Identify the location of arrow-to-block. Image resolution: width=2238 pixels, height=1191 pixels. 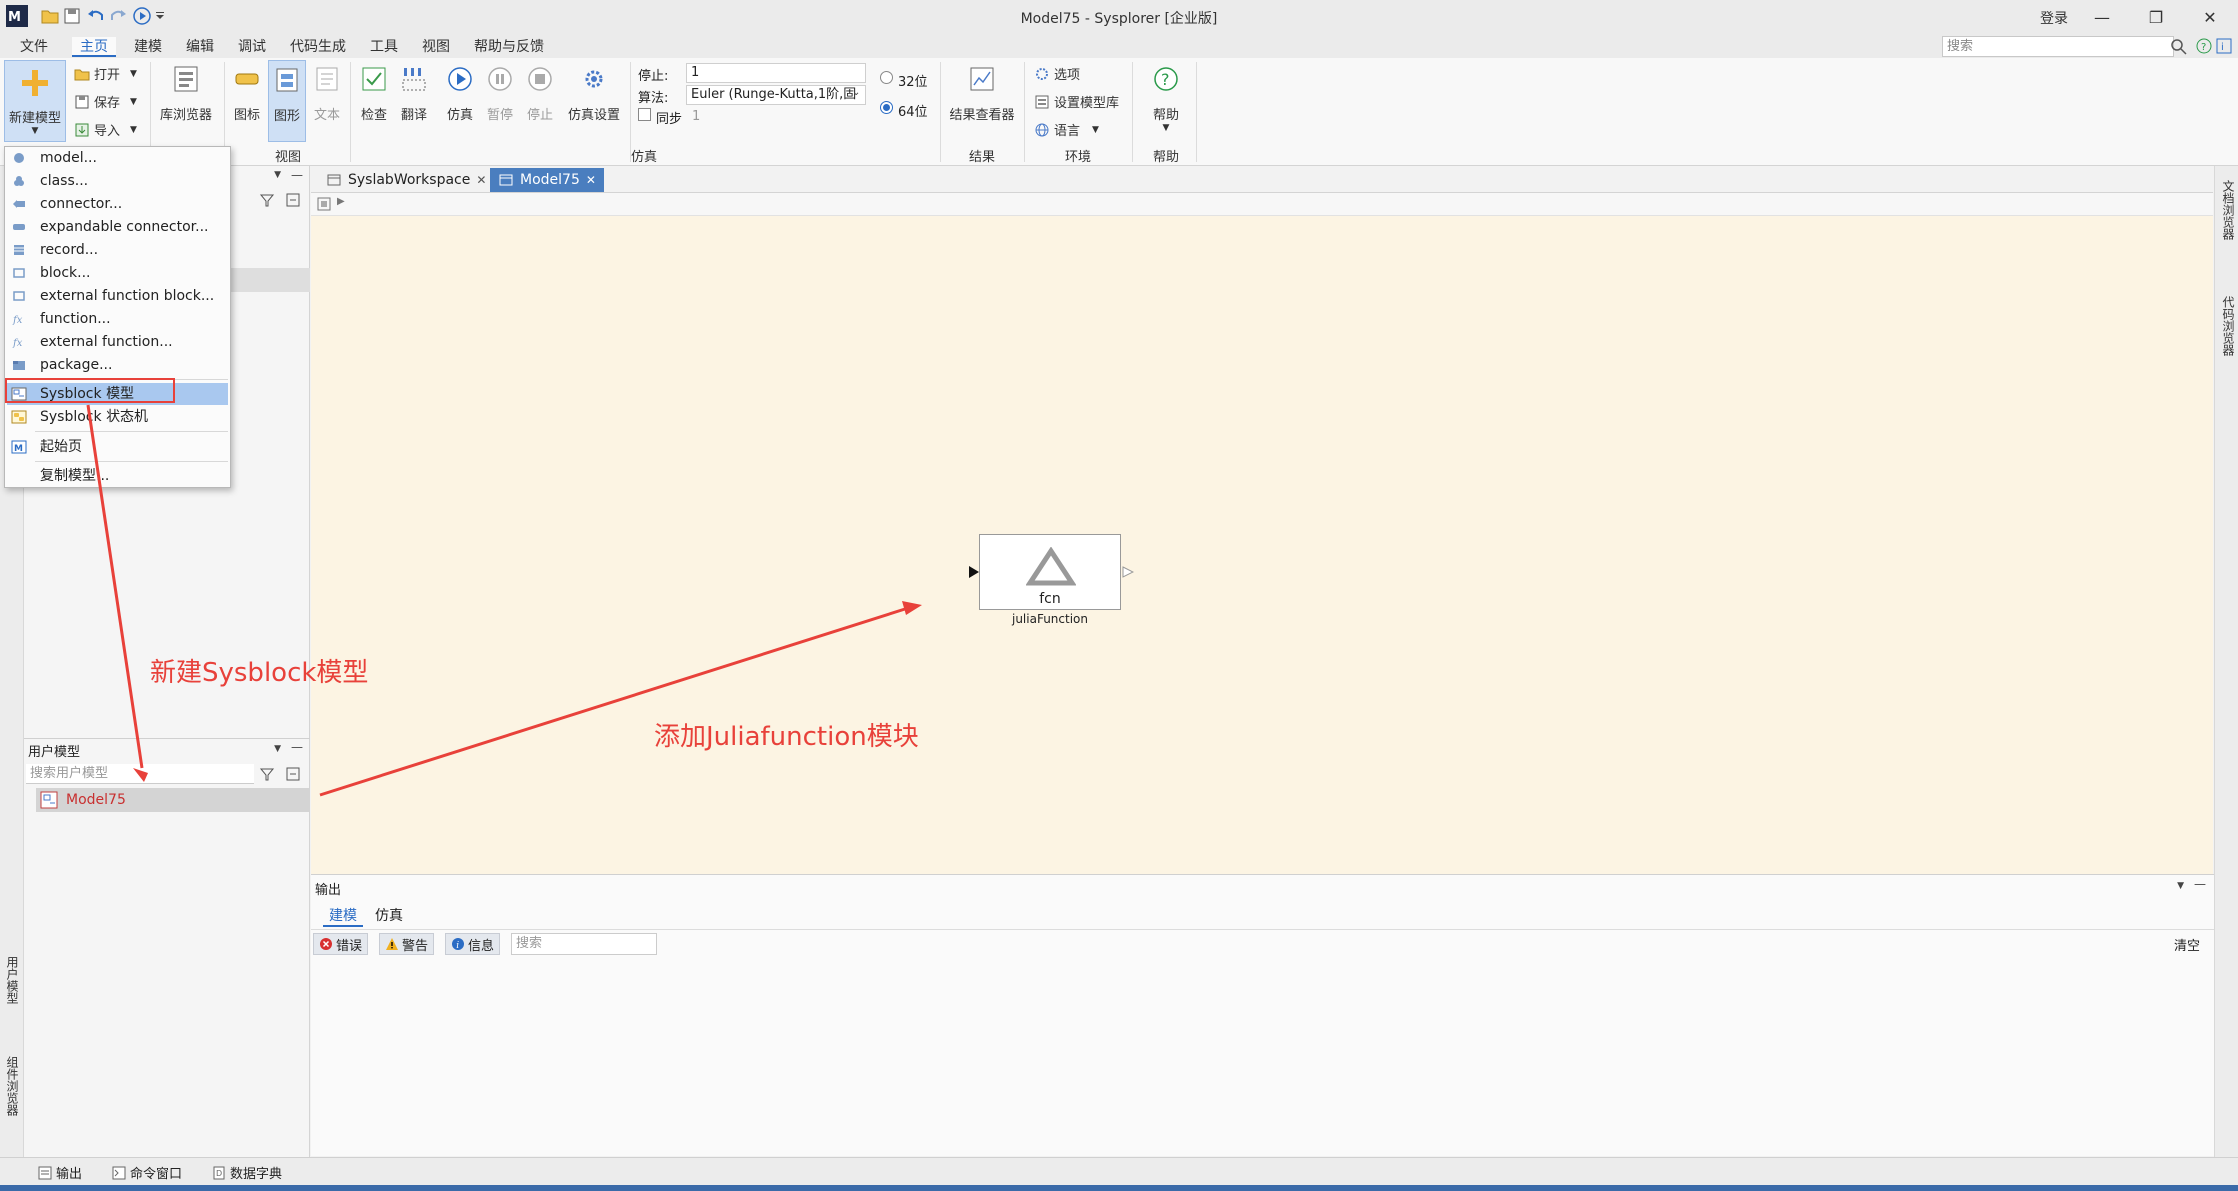
(612, 702).